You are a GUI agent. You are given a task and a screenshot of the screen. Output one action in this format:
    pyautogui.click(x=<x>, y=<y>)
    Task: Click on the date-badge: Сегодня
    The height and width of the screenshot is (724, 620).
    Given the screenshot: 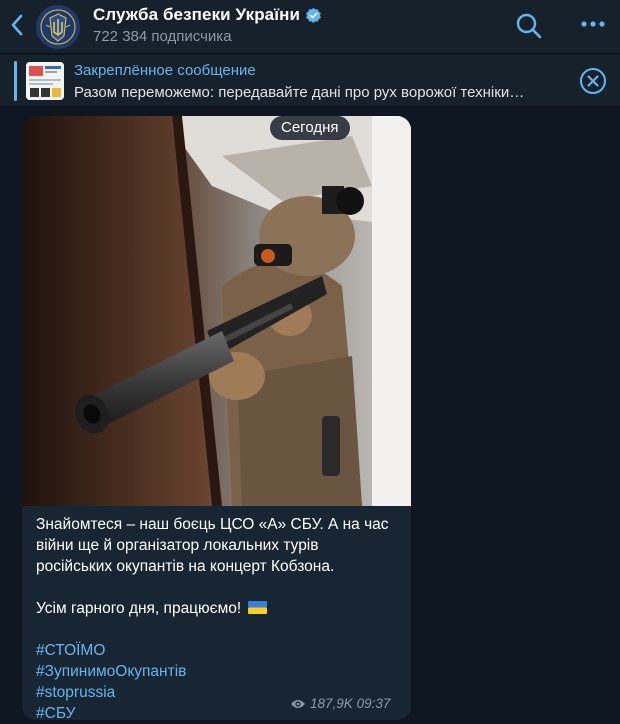 What is the action you would take?
    pyautogui.click(x=310, y=128)
    